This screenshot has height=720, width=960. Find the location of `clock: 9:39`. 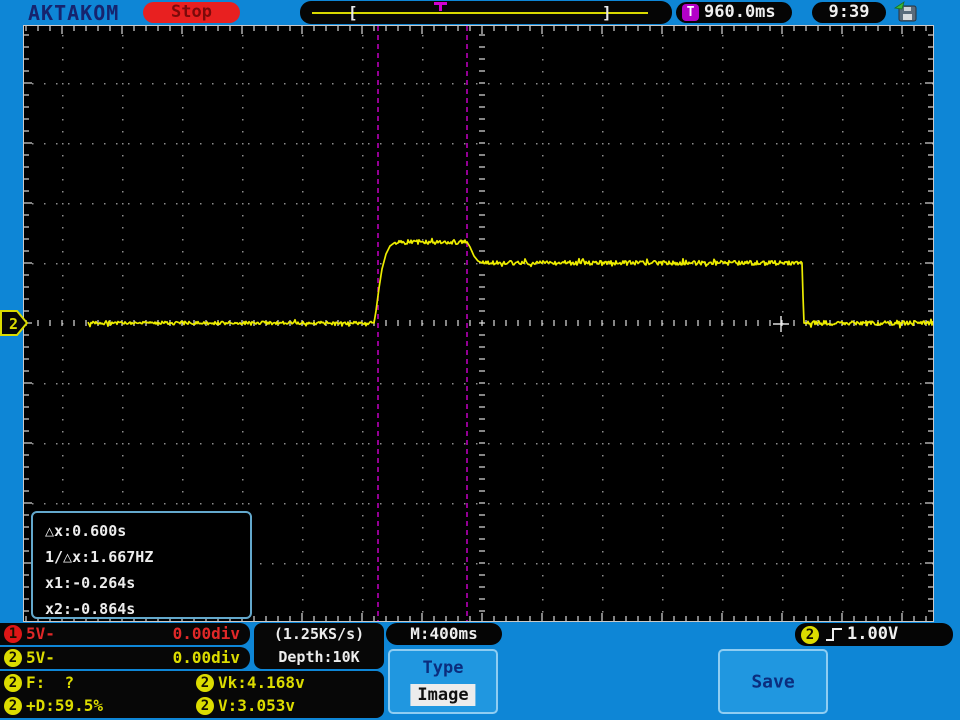

clock: 9:39 is located at coordinates (849, 12).